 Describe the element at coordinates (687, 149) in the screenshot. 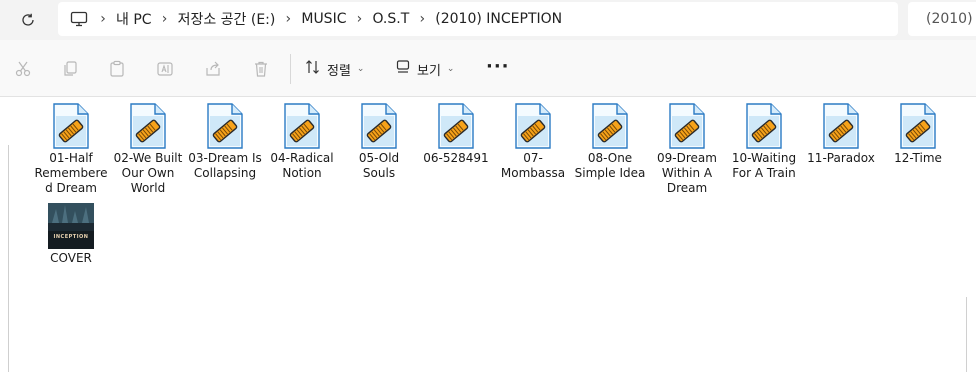

I see `file-item: 09-Dream Within A Dream` at that location.